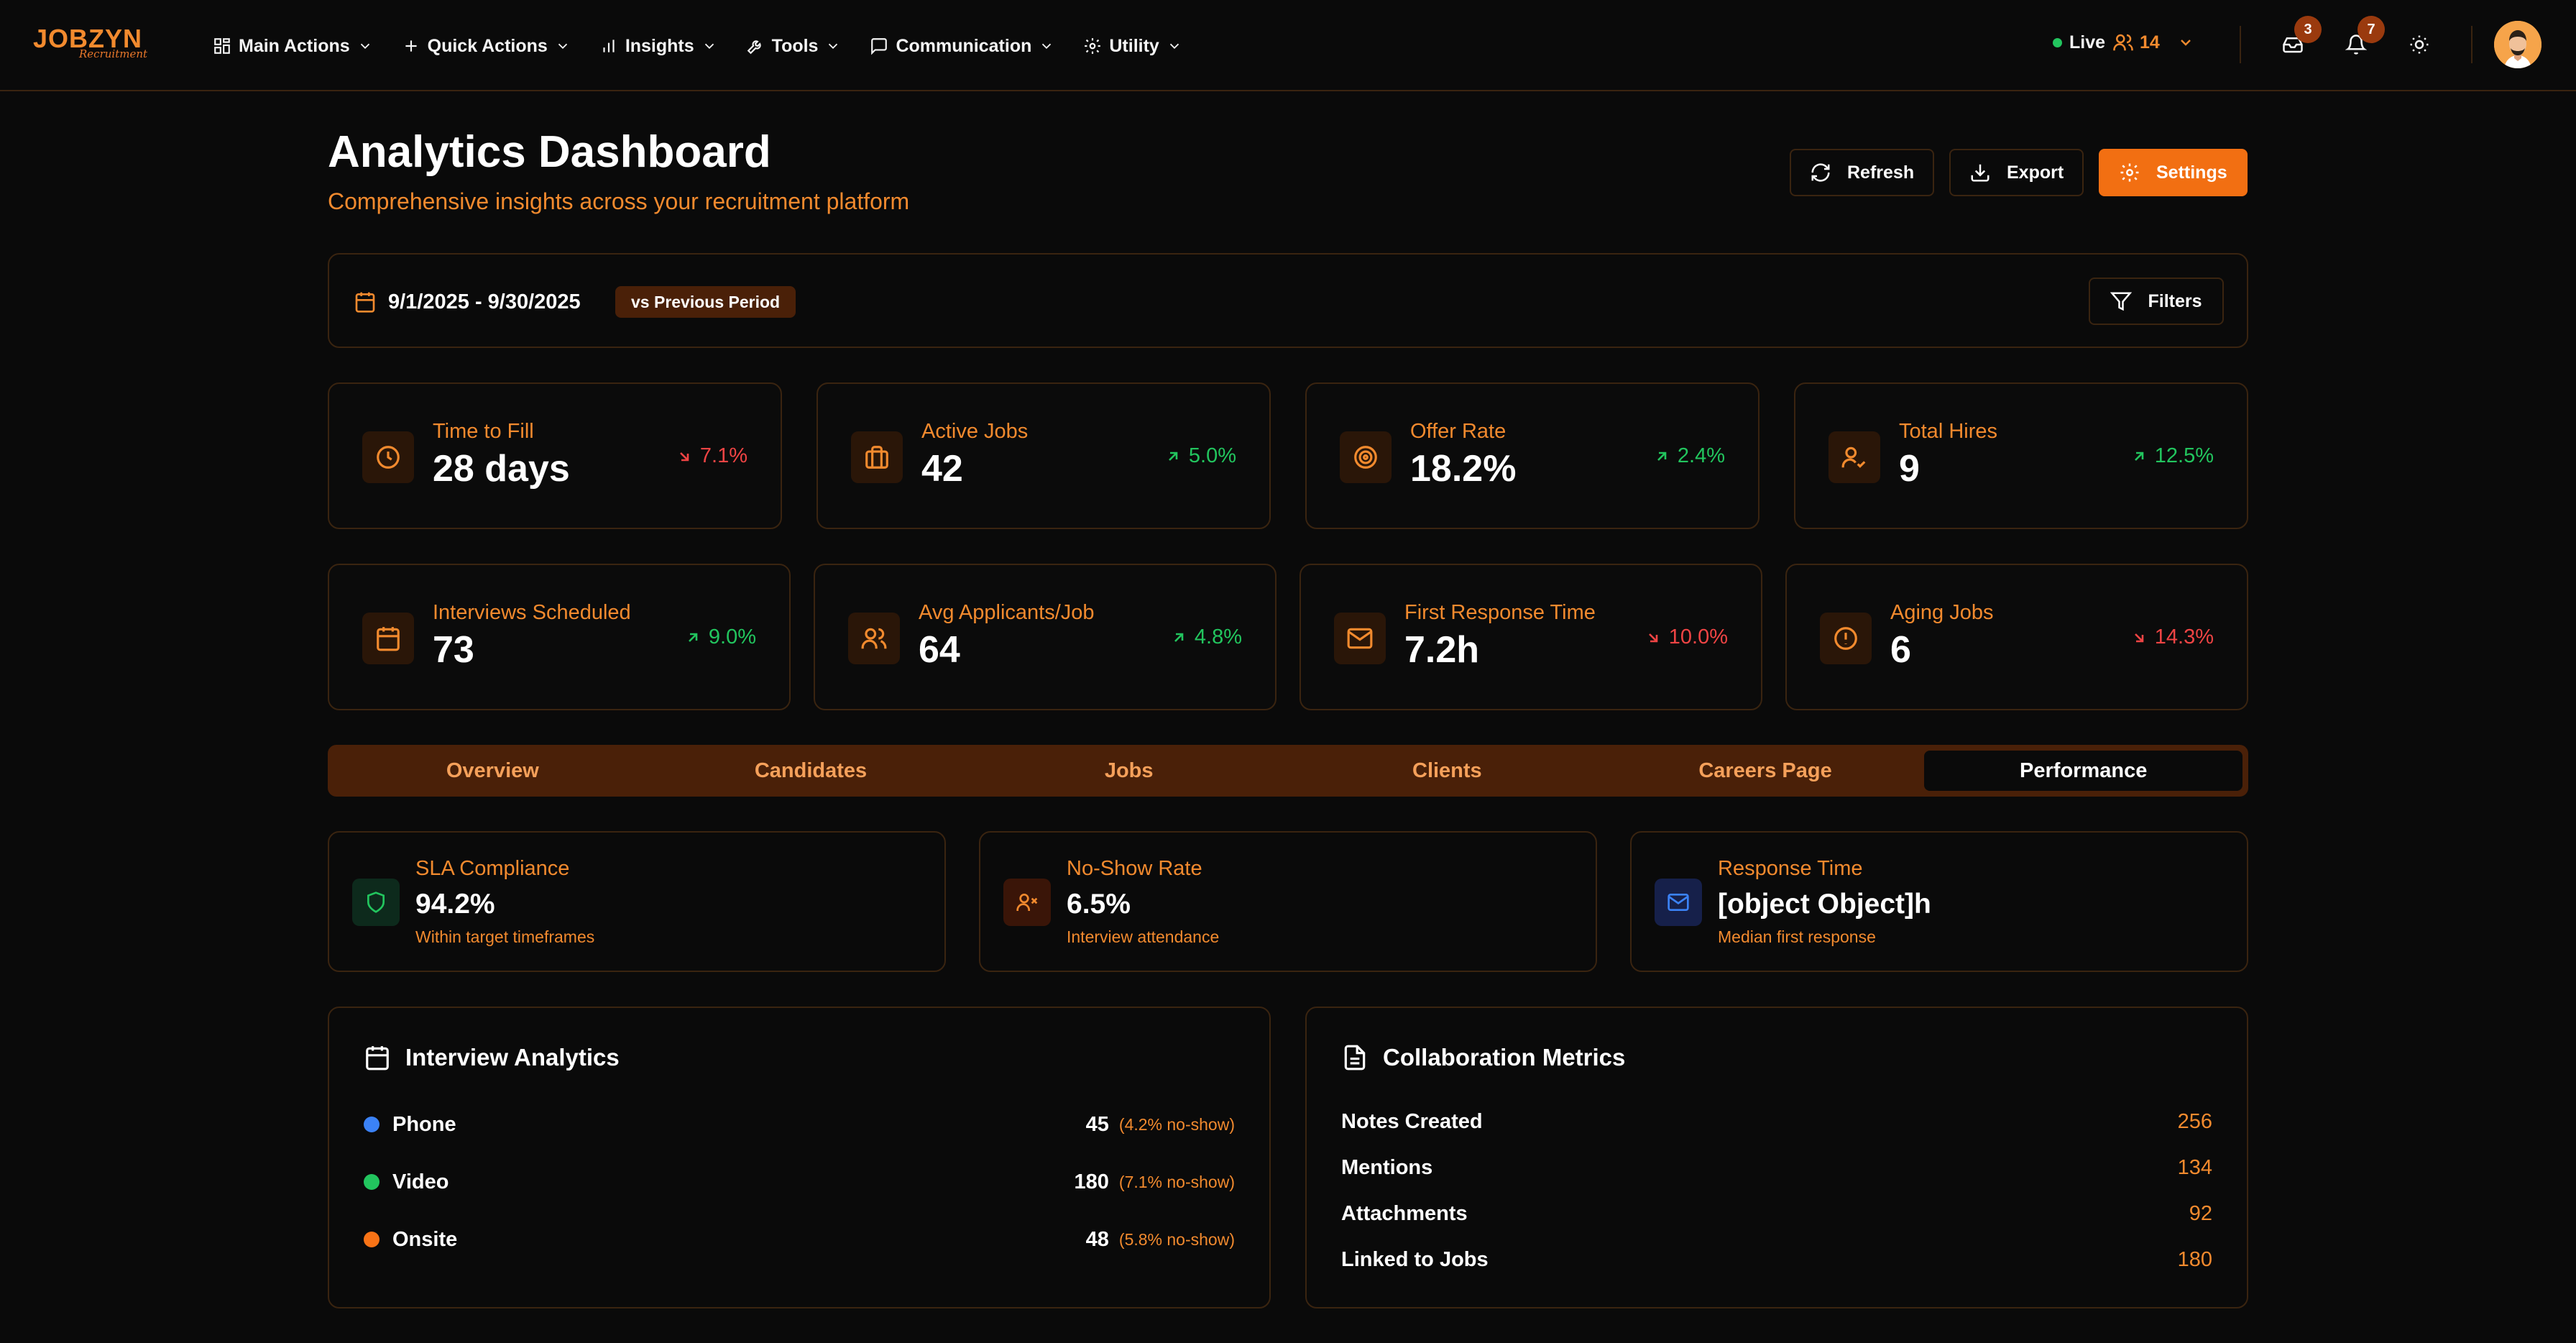 The height and width of the screenshot is (1343, 2576). What do you see at coordinates (1442, 650) in the screenshot?
I see `kpi-value: 7.2h` at bounding box center [1442, 650].